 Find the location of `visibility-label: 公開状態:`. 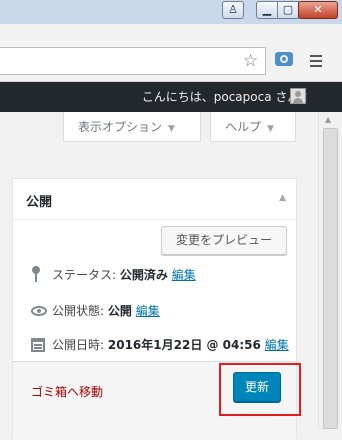

visibility-label: 公開状態: is located at coordinates (78, 311).